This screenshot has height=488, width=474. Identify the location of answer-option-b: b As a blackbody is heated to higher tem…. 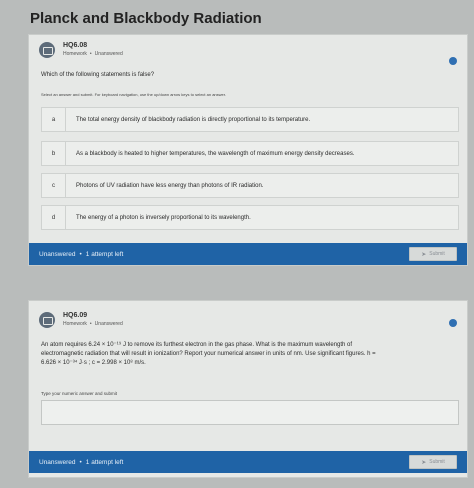
(250, 153).